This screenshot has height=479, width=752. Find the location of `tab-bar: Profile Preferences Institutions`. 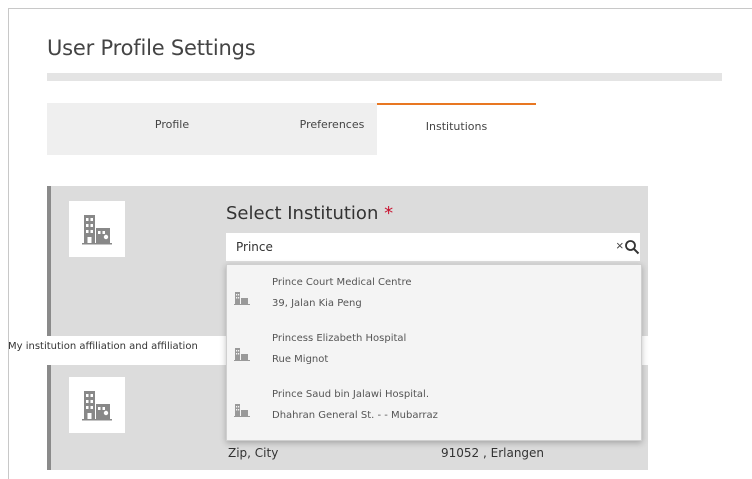

tab-bar: Profile Preferences Institutions is located at coordinates (291, 129).